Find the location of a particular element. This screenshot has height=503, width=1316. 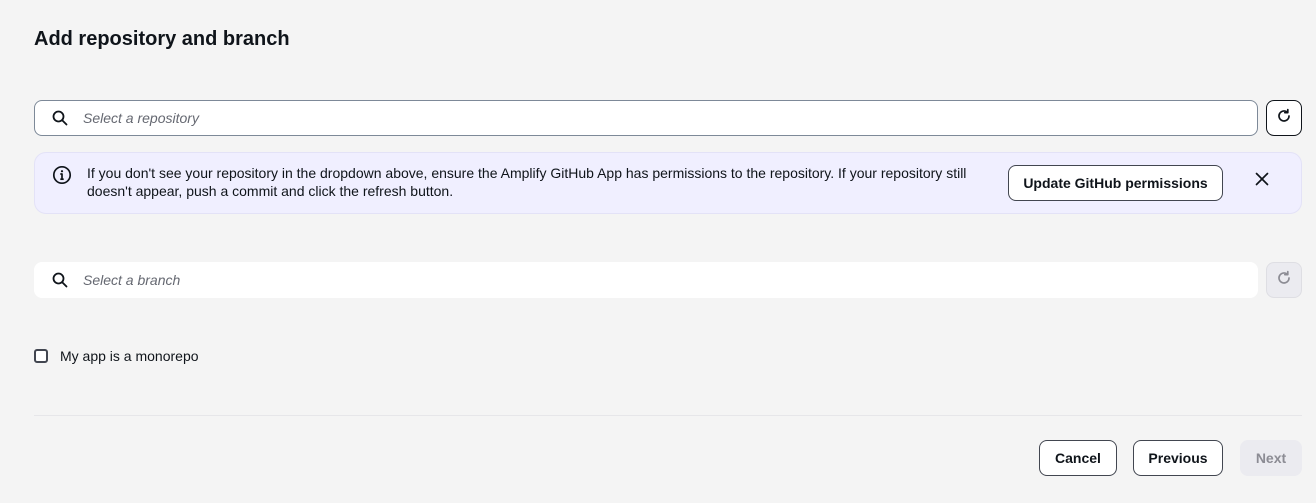

repository-select is located at coordinates (646, 118).